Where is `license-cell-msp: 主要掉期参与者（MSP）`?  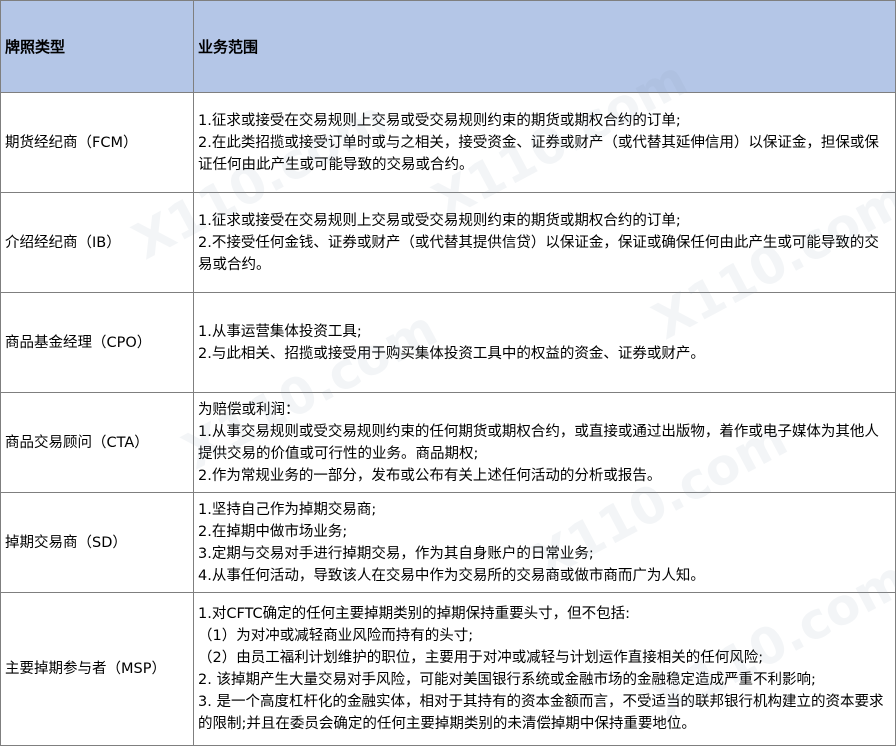
license-cell-msp: 主要掉期参与者（MSP） is located at coordinates (97, 669).